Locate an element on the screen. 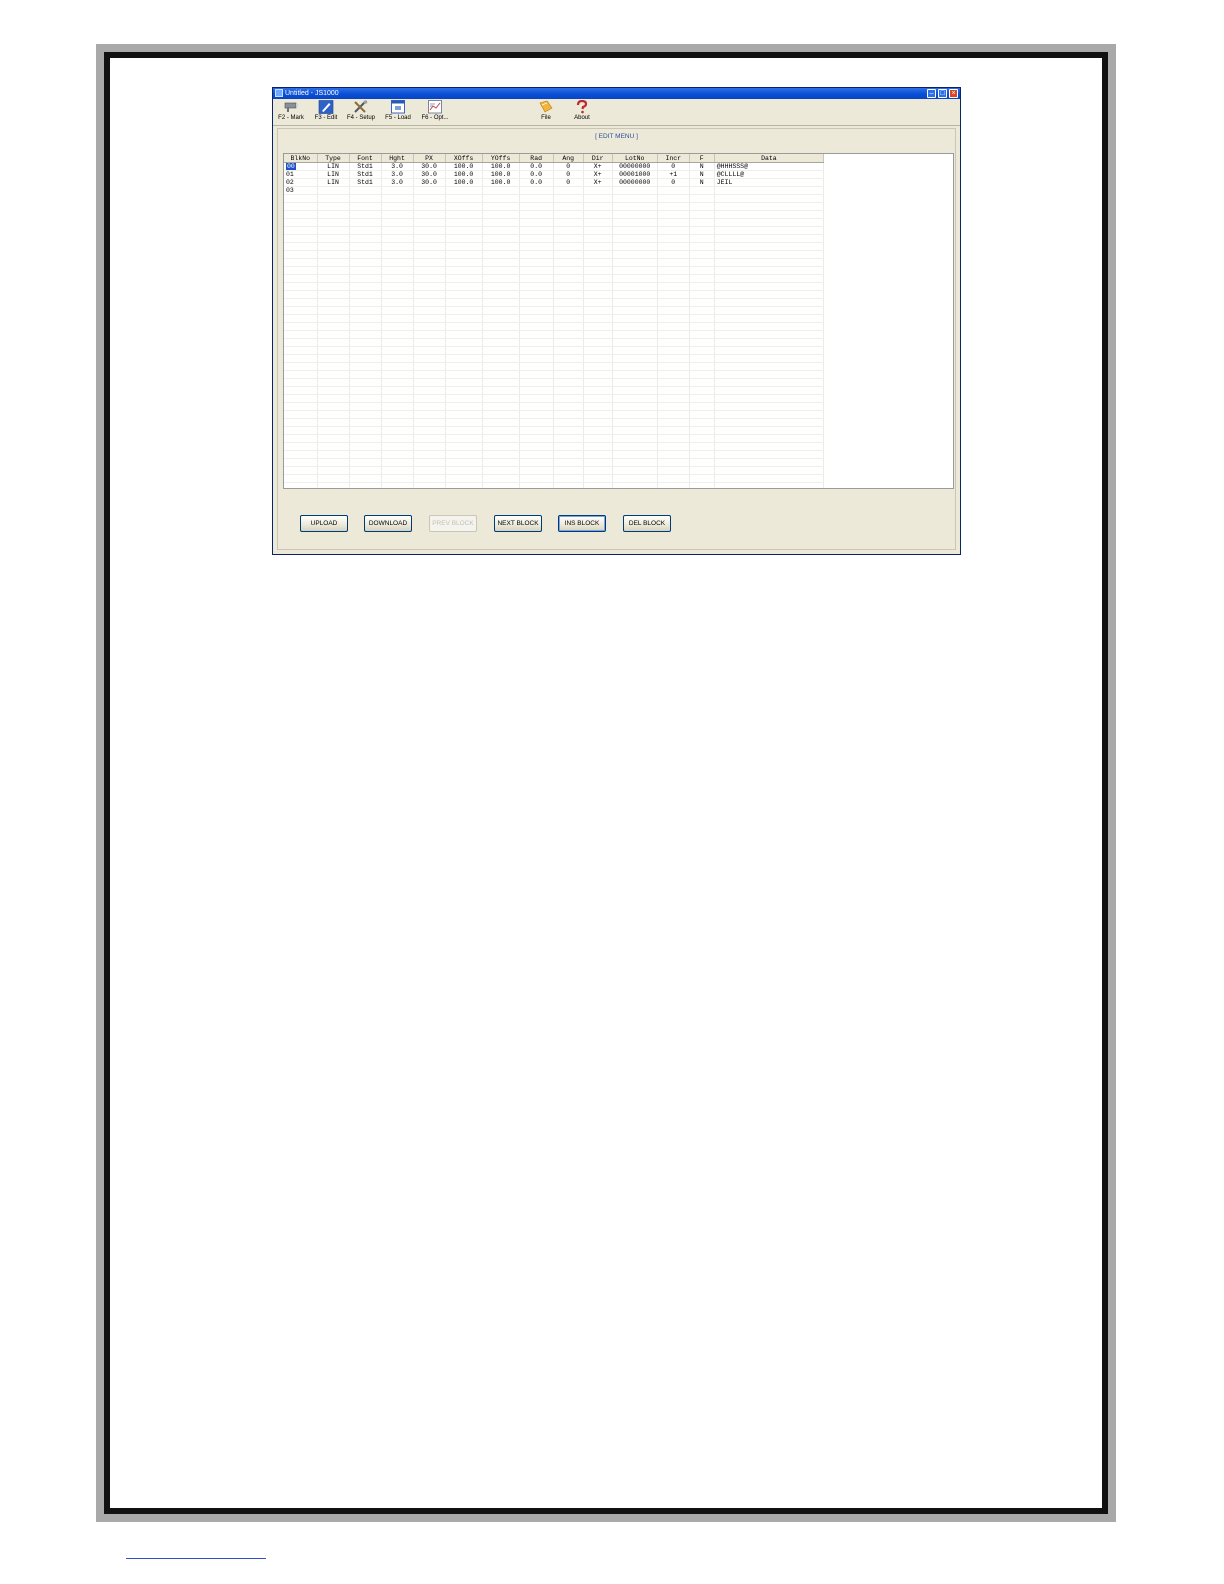  grid-cell: Std1 is located at coordinates (365, 166).